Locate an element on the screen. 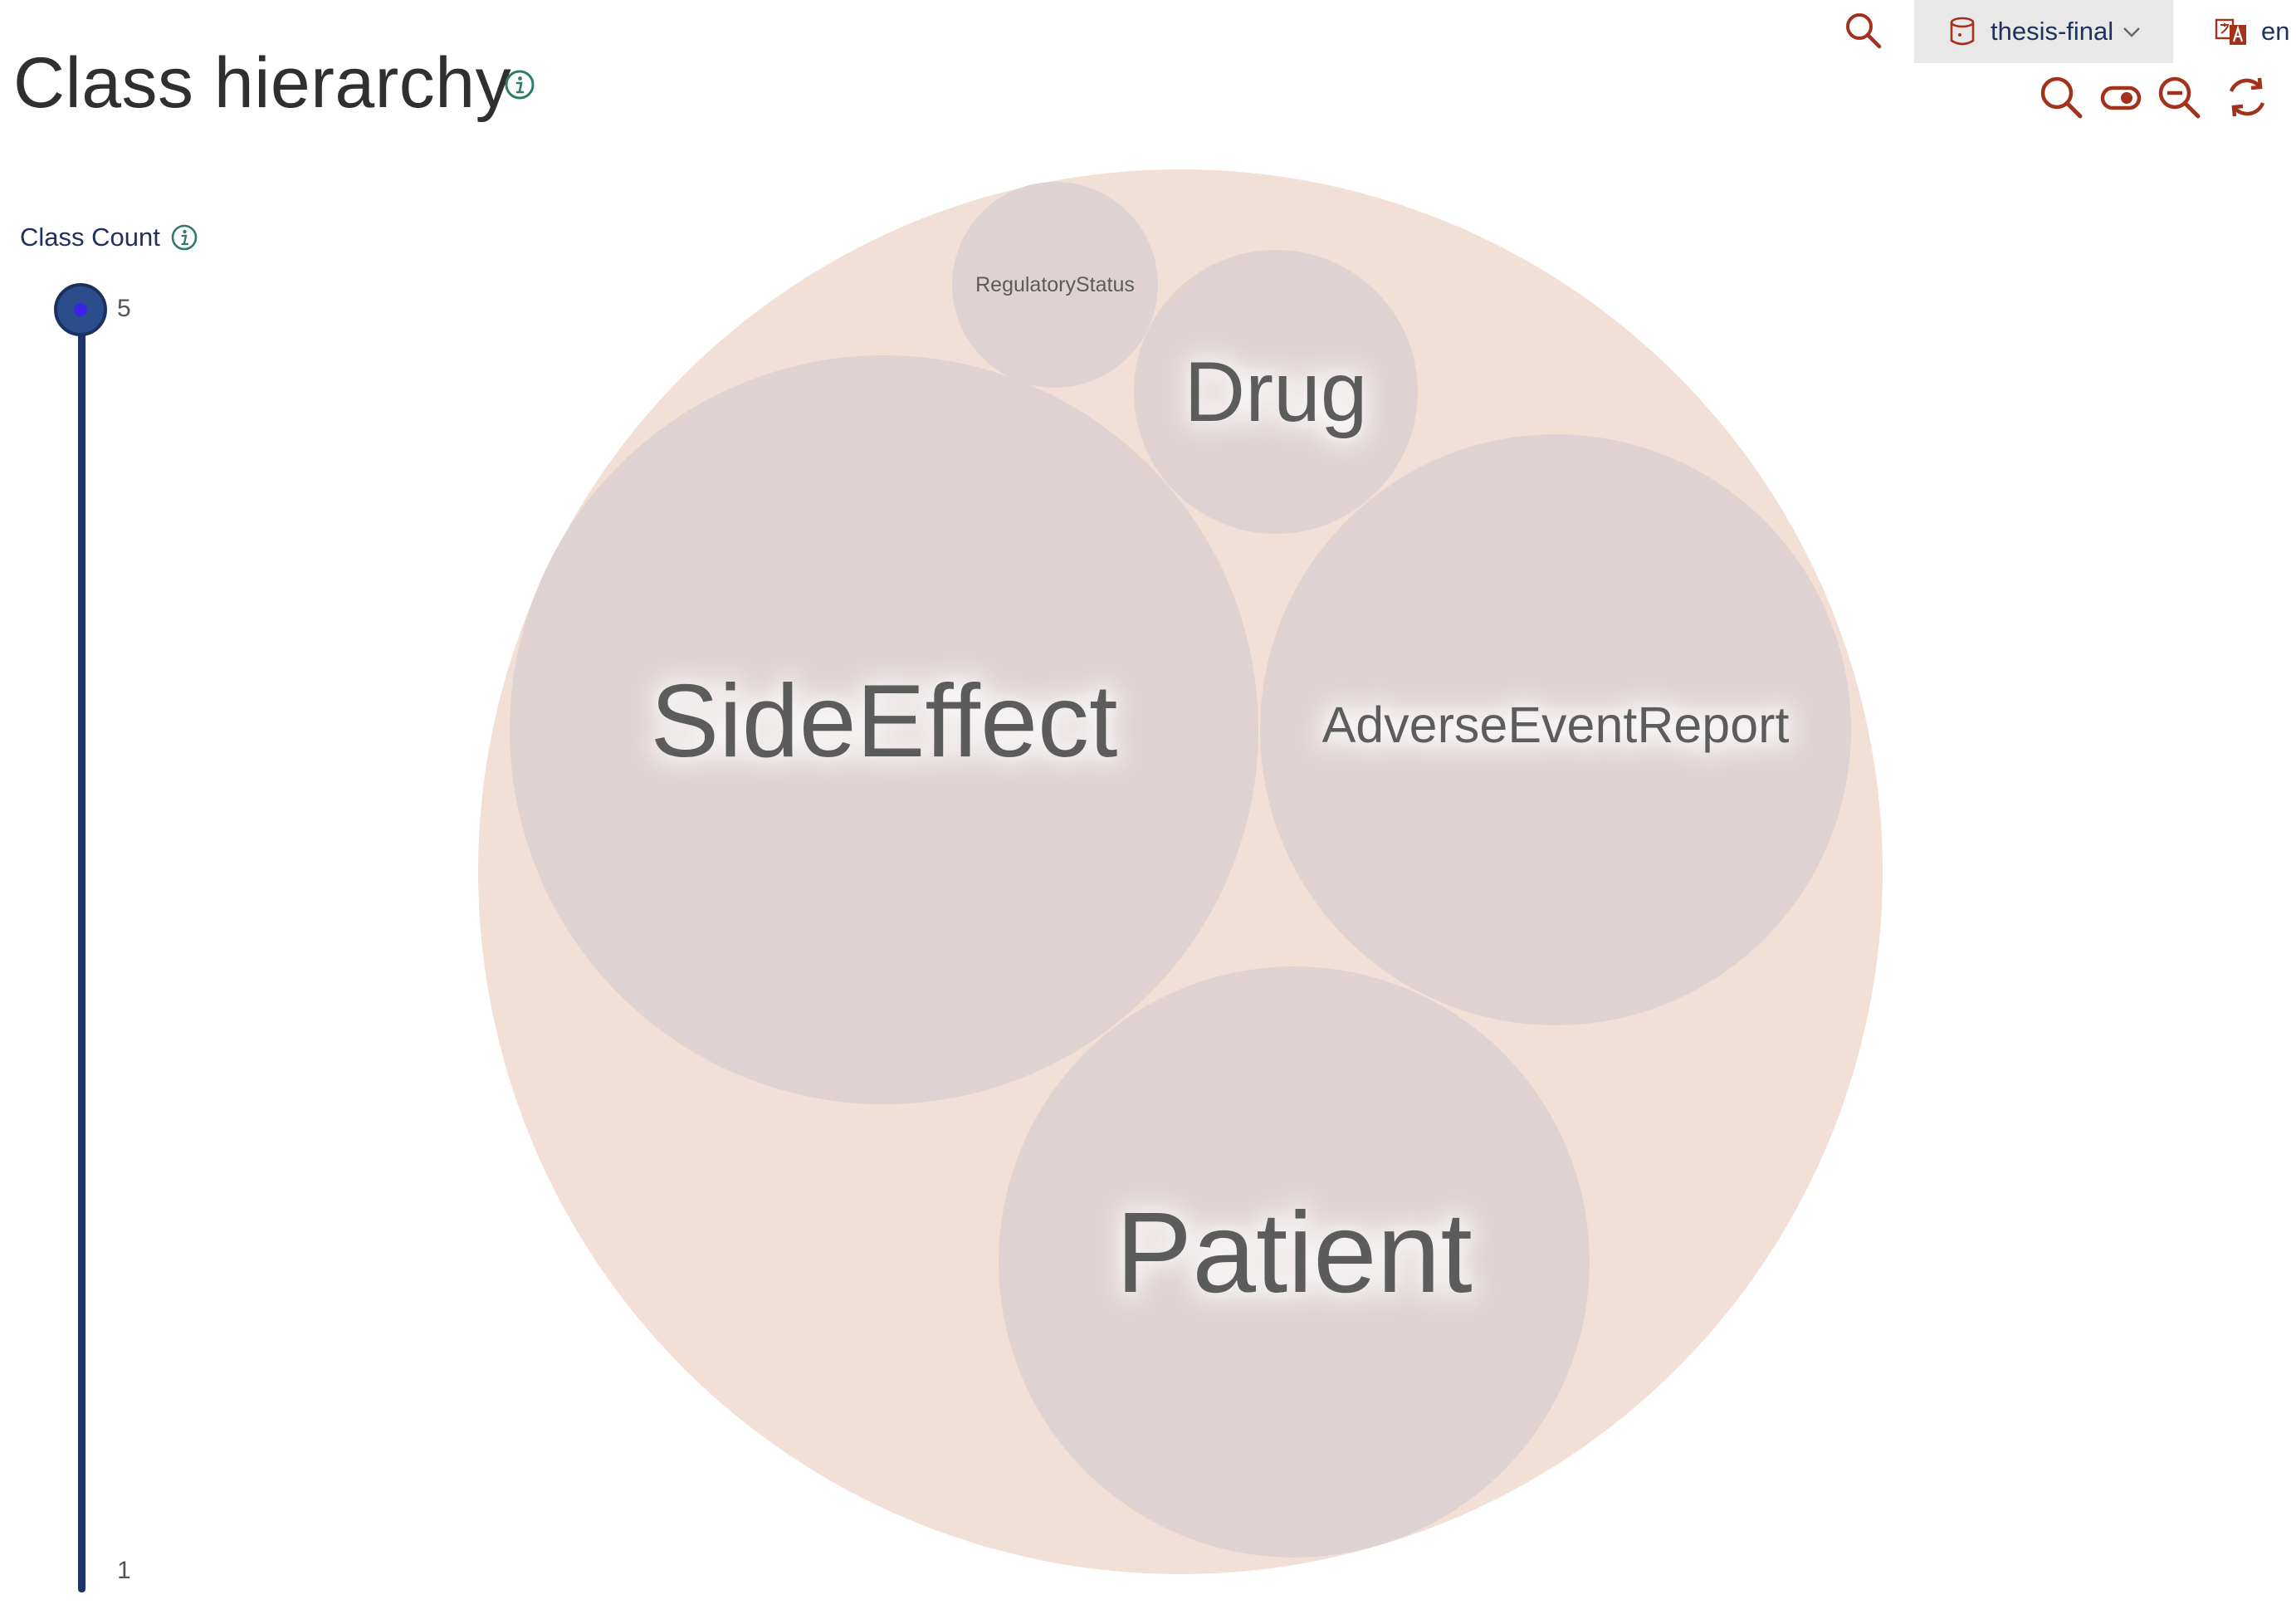 The image size is (2296, 1619). class-bubble-regulatorystatus: RegulatoryStatus is located at coordinates (1055, 285).